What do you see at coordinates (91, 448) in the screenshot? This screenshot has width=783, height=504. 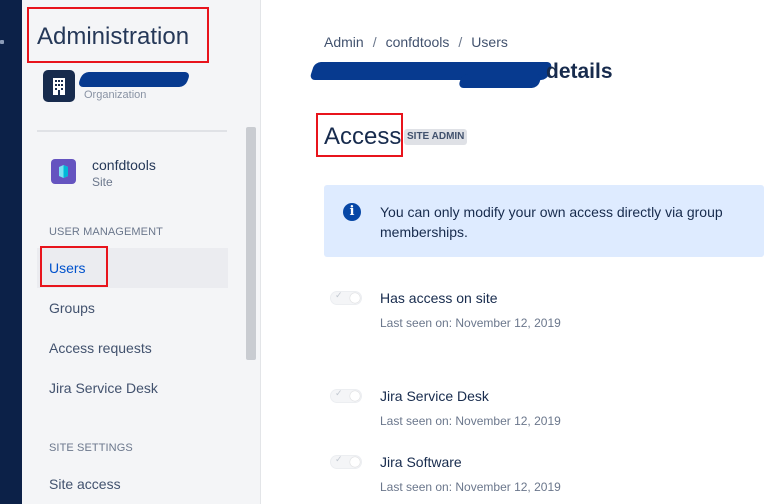 I see `section-heading-site-settings: SITE SETTINGS` at bounding box center [91, 448].